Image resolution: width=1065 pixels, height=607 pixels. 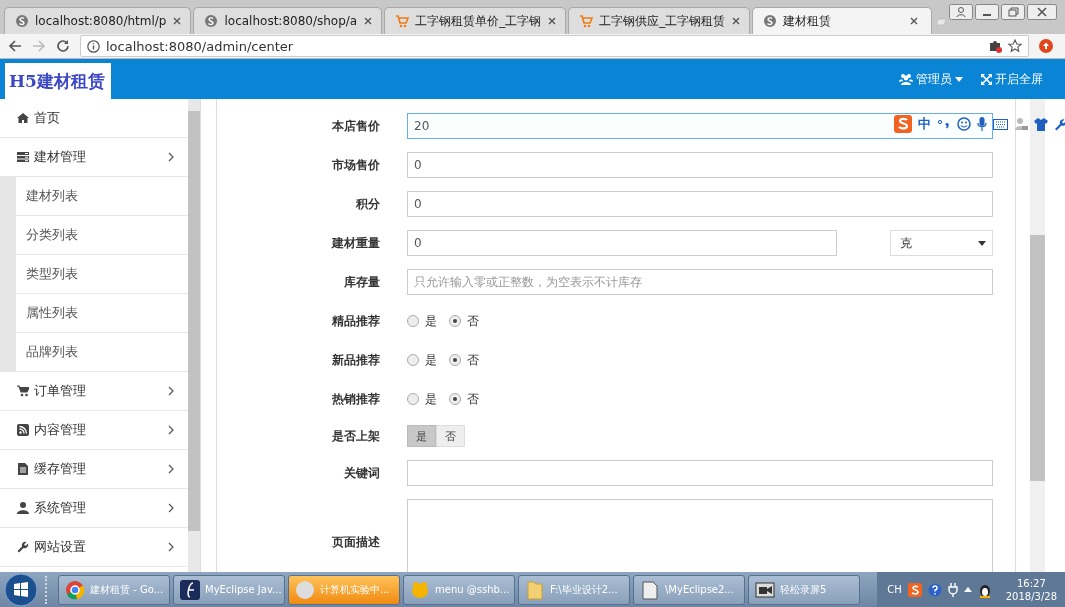 What do you see at coordinates (475, 20) in the screenshot?
I see `browser-tab: 工字钢租赁单价_工字钢` at bounding box center [475, 20].